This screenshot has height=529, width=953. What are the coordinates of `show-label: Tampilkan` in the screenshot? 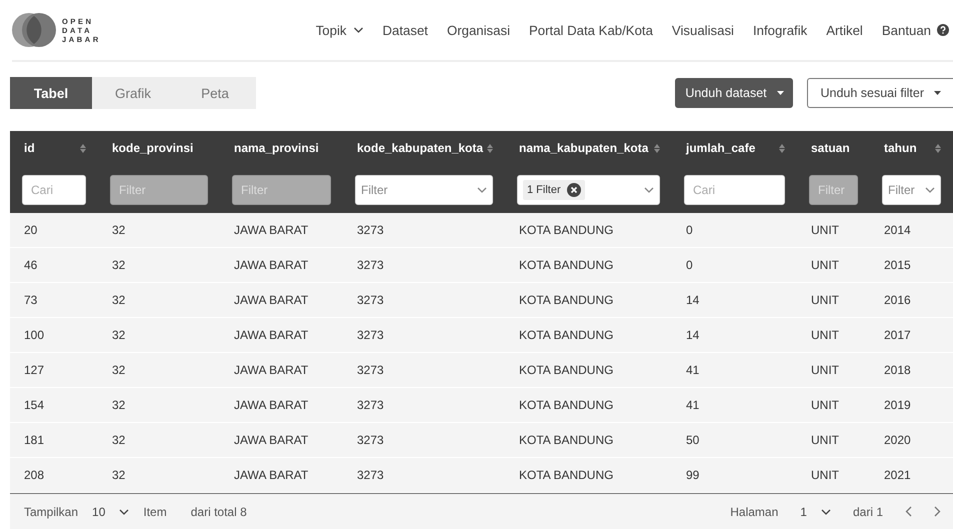 It's located at (51, 511).